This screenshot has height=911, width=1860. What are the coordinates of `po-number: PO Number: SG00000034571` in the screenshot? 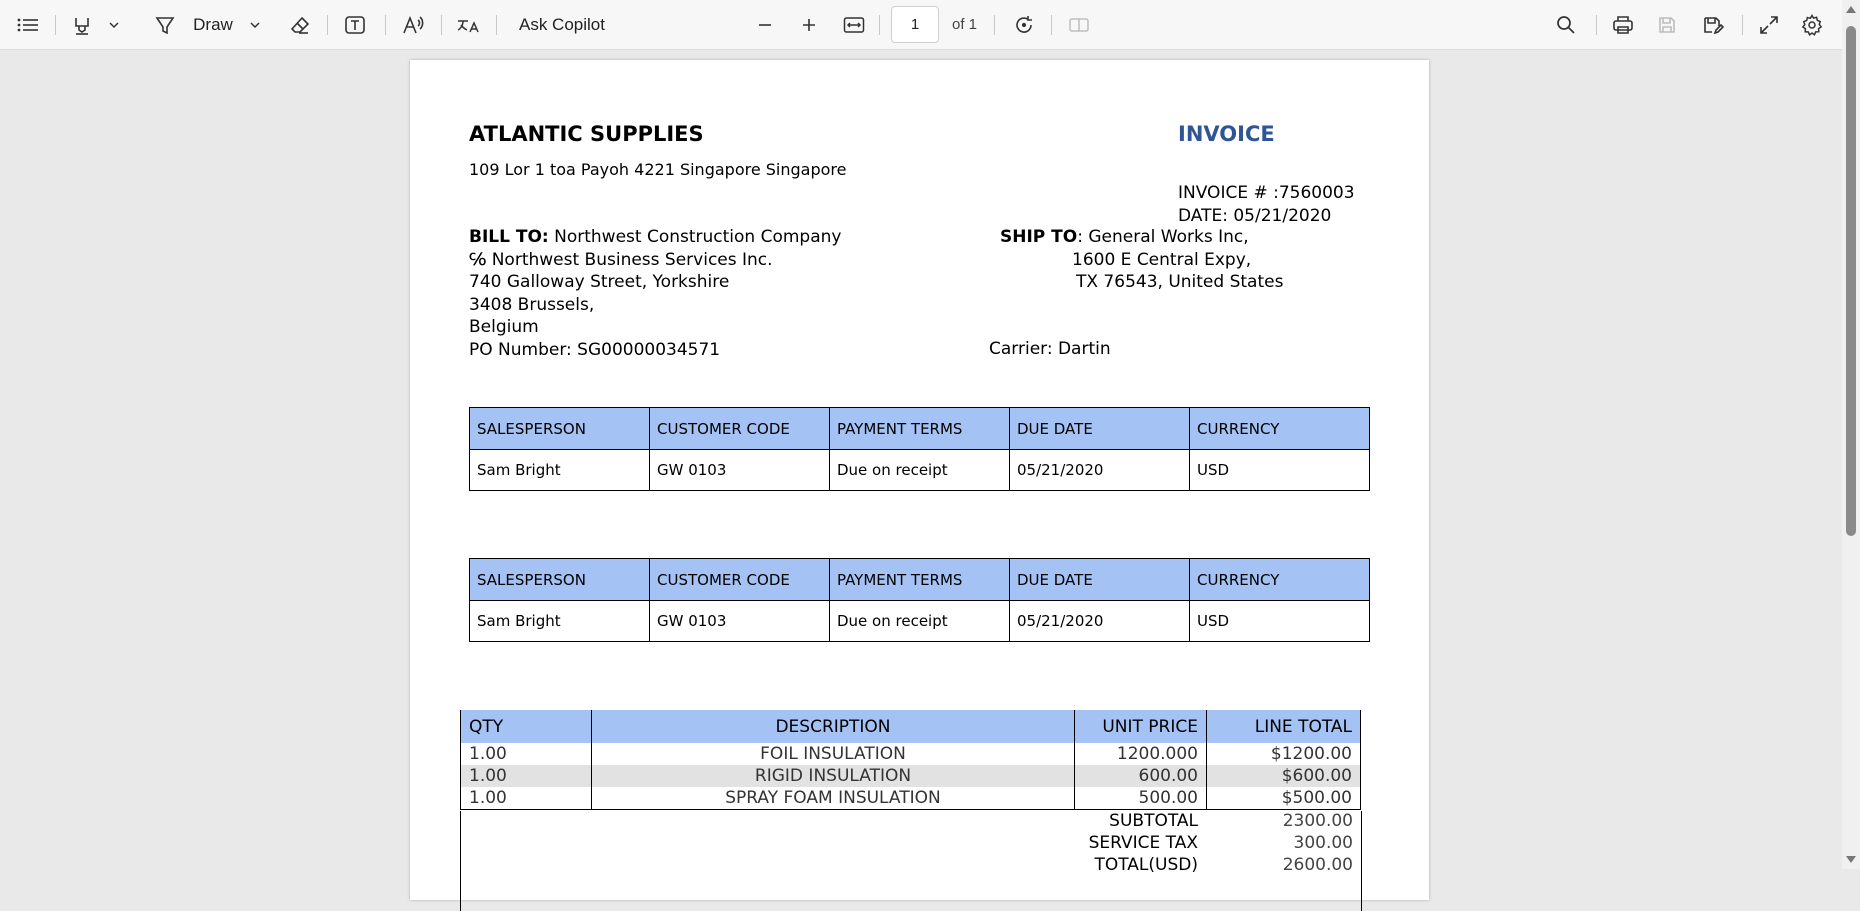 It's located at (595, 349).